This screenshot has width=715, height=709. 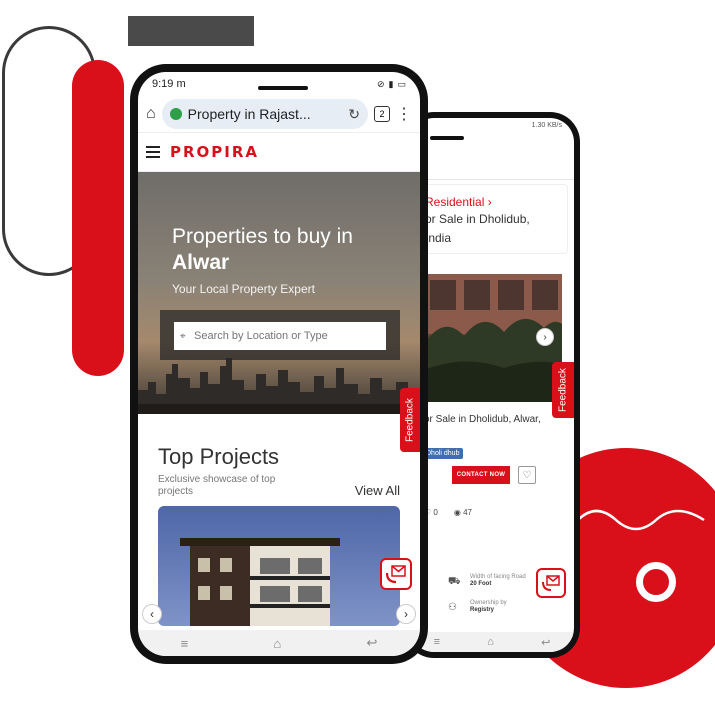 I want to click on site-header, so click(x=492, y=161).